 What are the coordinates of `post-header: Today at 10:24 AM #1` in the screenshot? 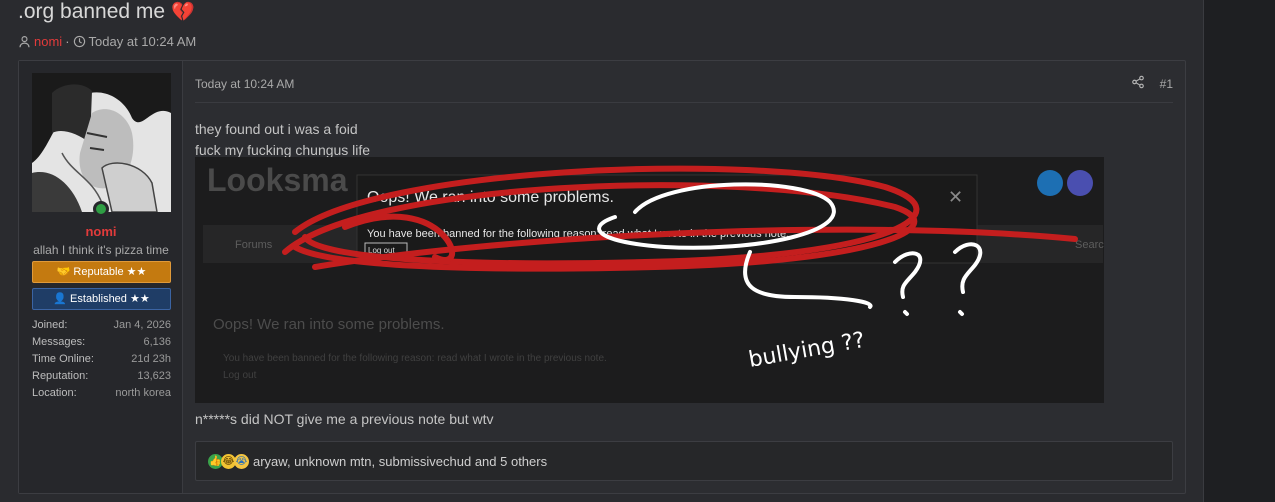 It's located at (684, 89).